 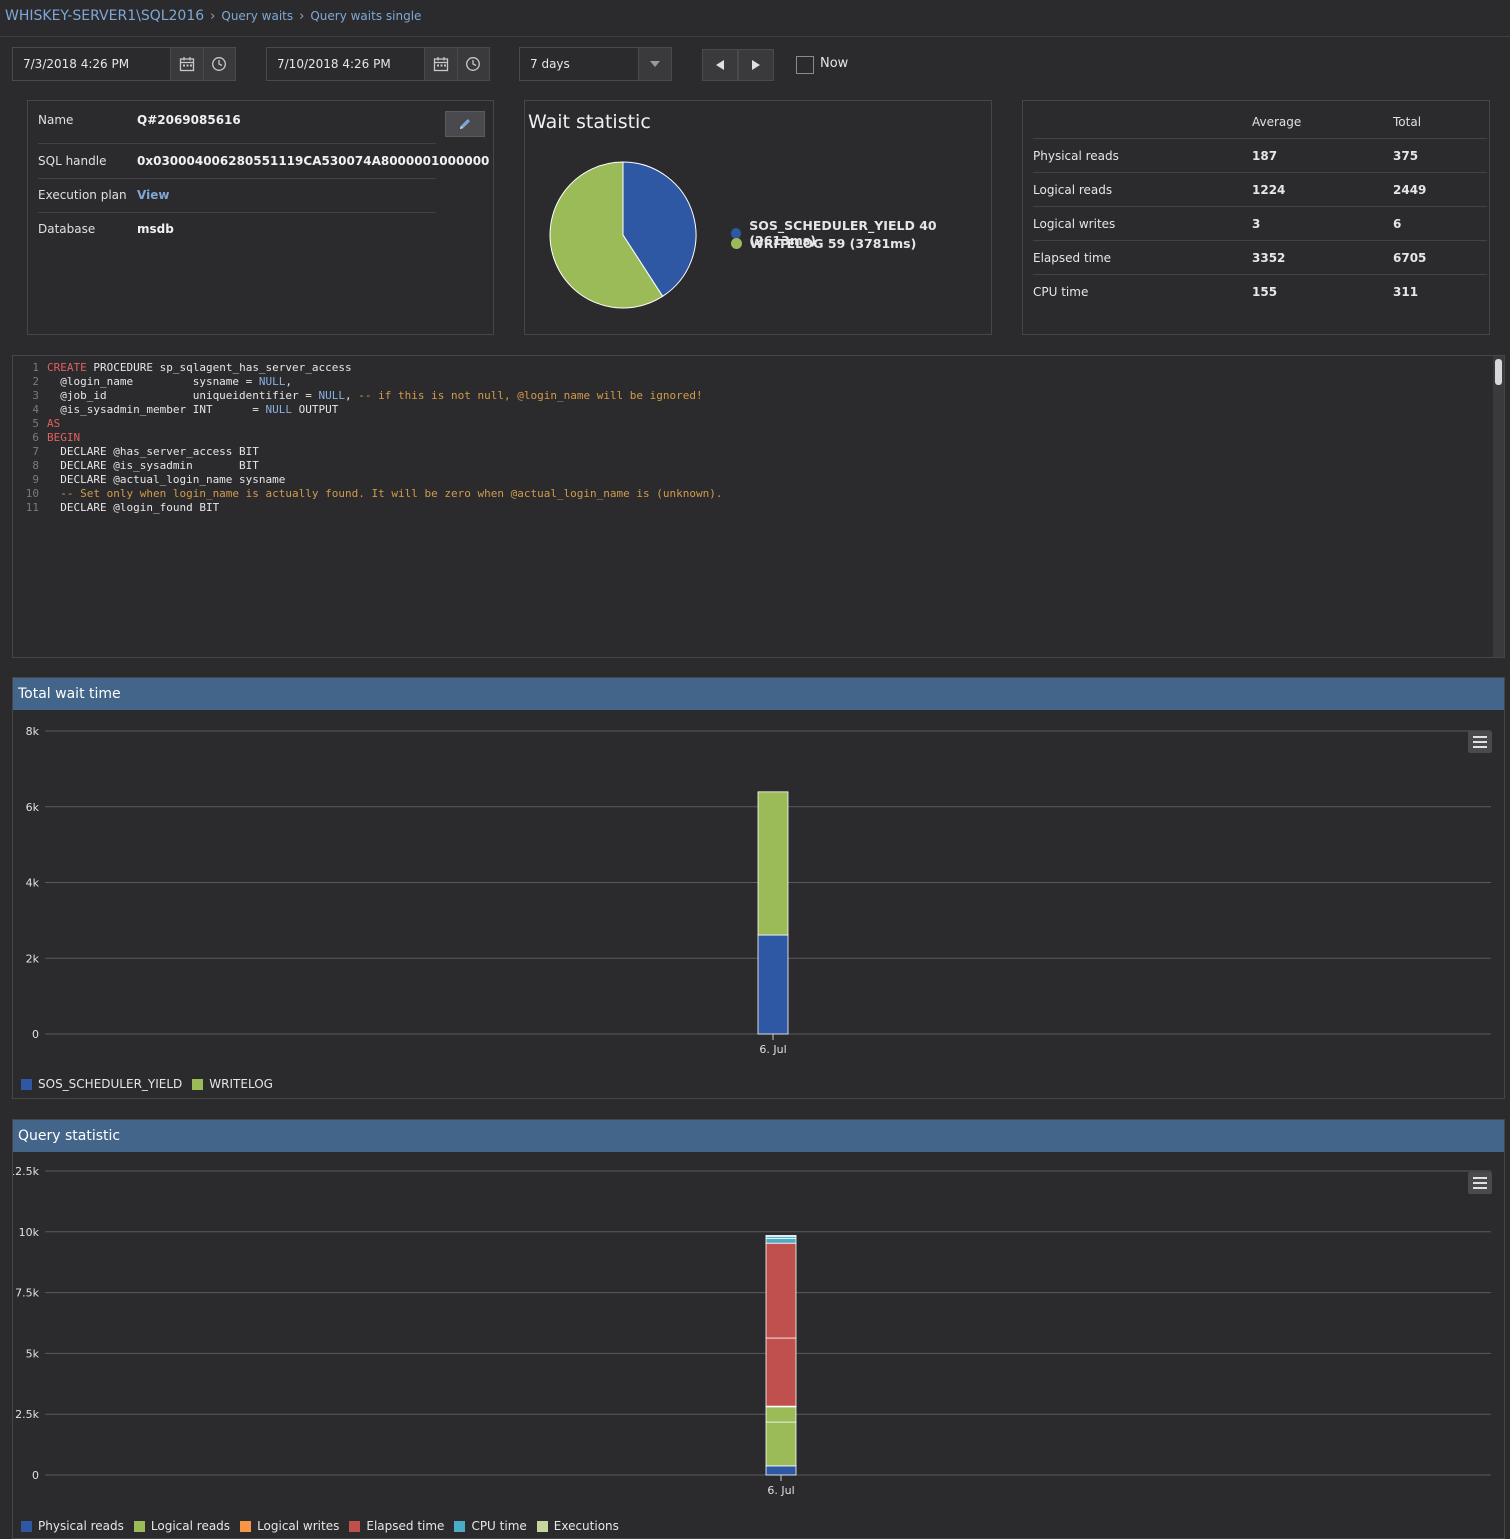 I want to click on database-label: Database, so click(x=67, y=229).